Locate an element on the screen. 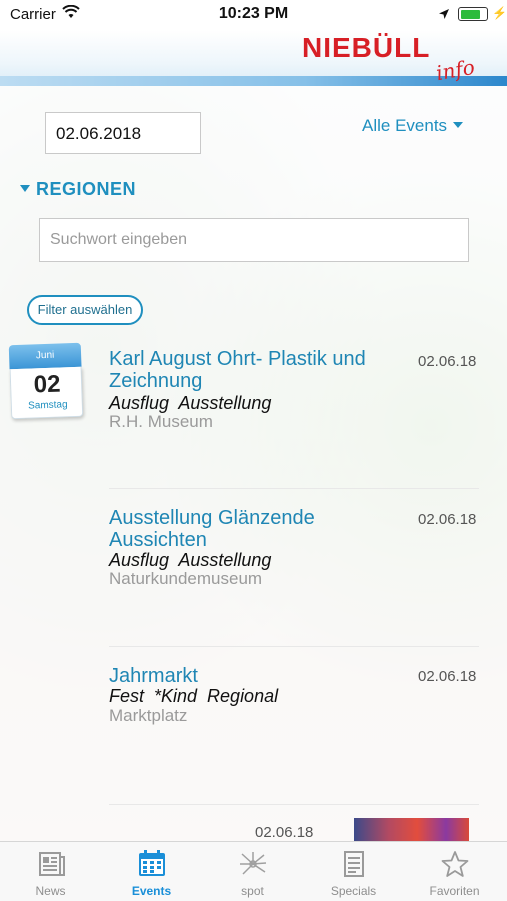 The height and width of the screenshot is (901, 507). tab-label: News is located at coordinates (50, 891).